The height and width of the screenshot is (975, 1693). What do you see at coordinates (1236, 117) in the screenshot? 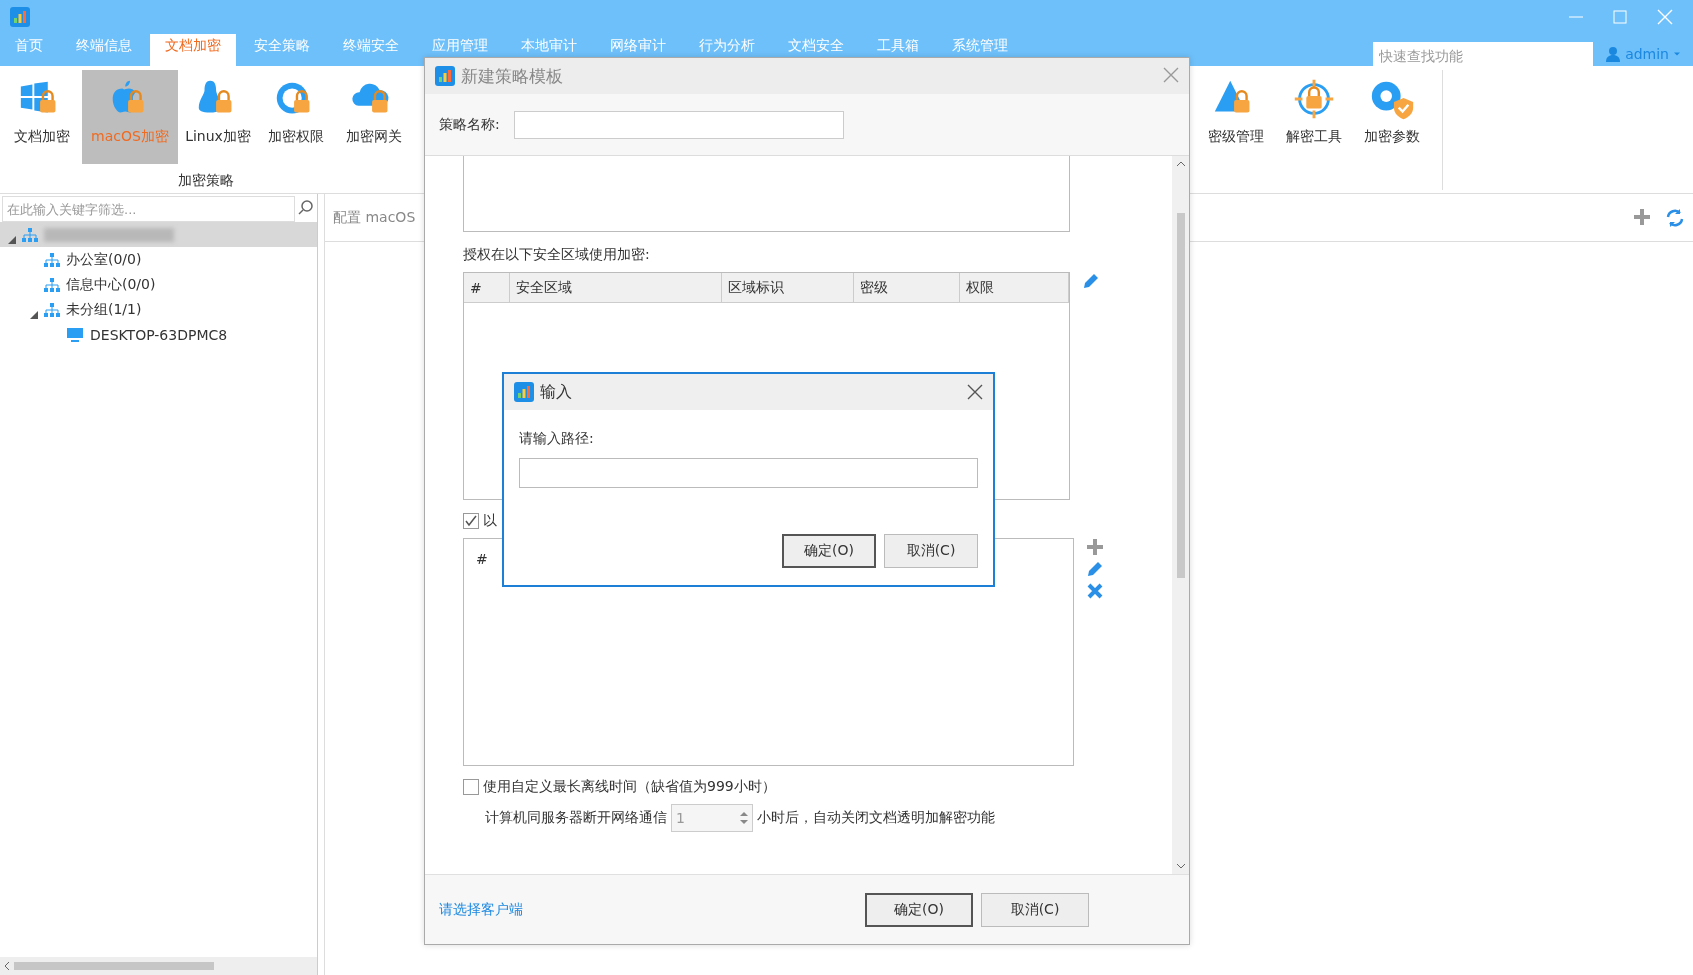
I see `ribbon-button: 密级管理` at bounding box center [1236, 117].